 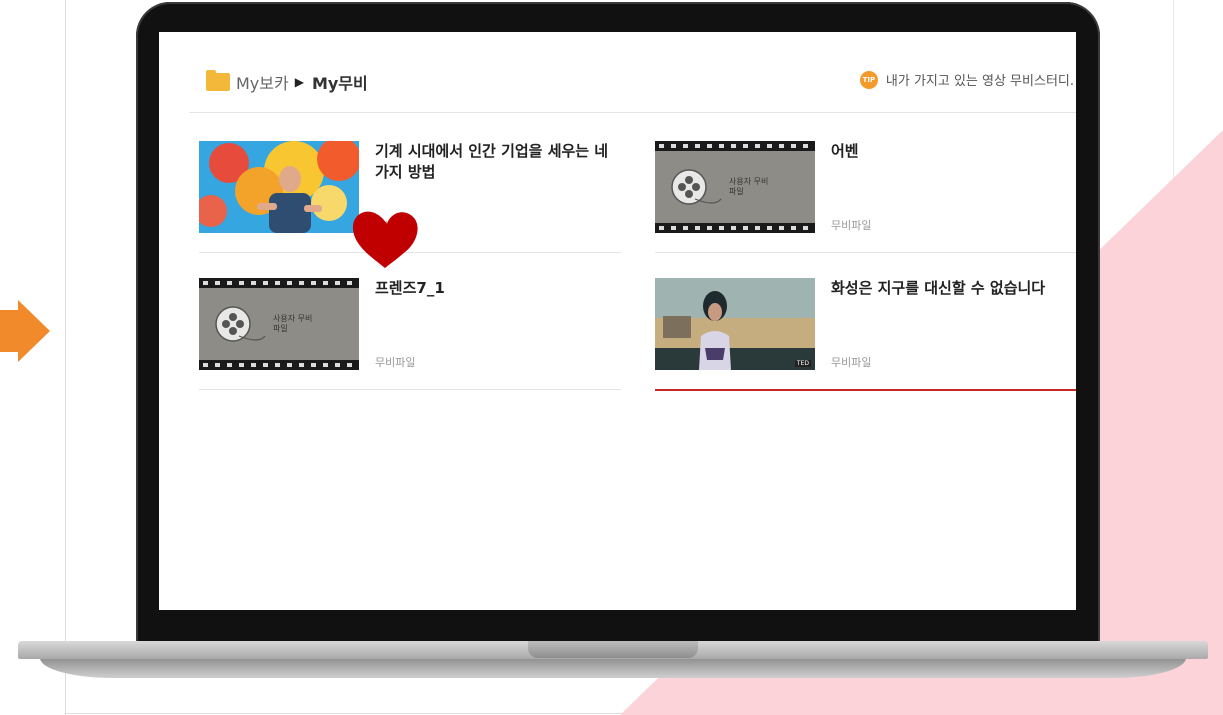 I want to click on video-card: TED 화성은 지구를 대신할 수 없습니다 무비파일, so click(x=865, y=347).